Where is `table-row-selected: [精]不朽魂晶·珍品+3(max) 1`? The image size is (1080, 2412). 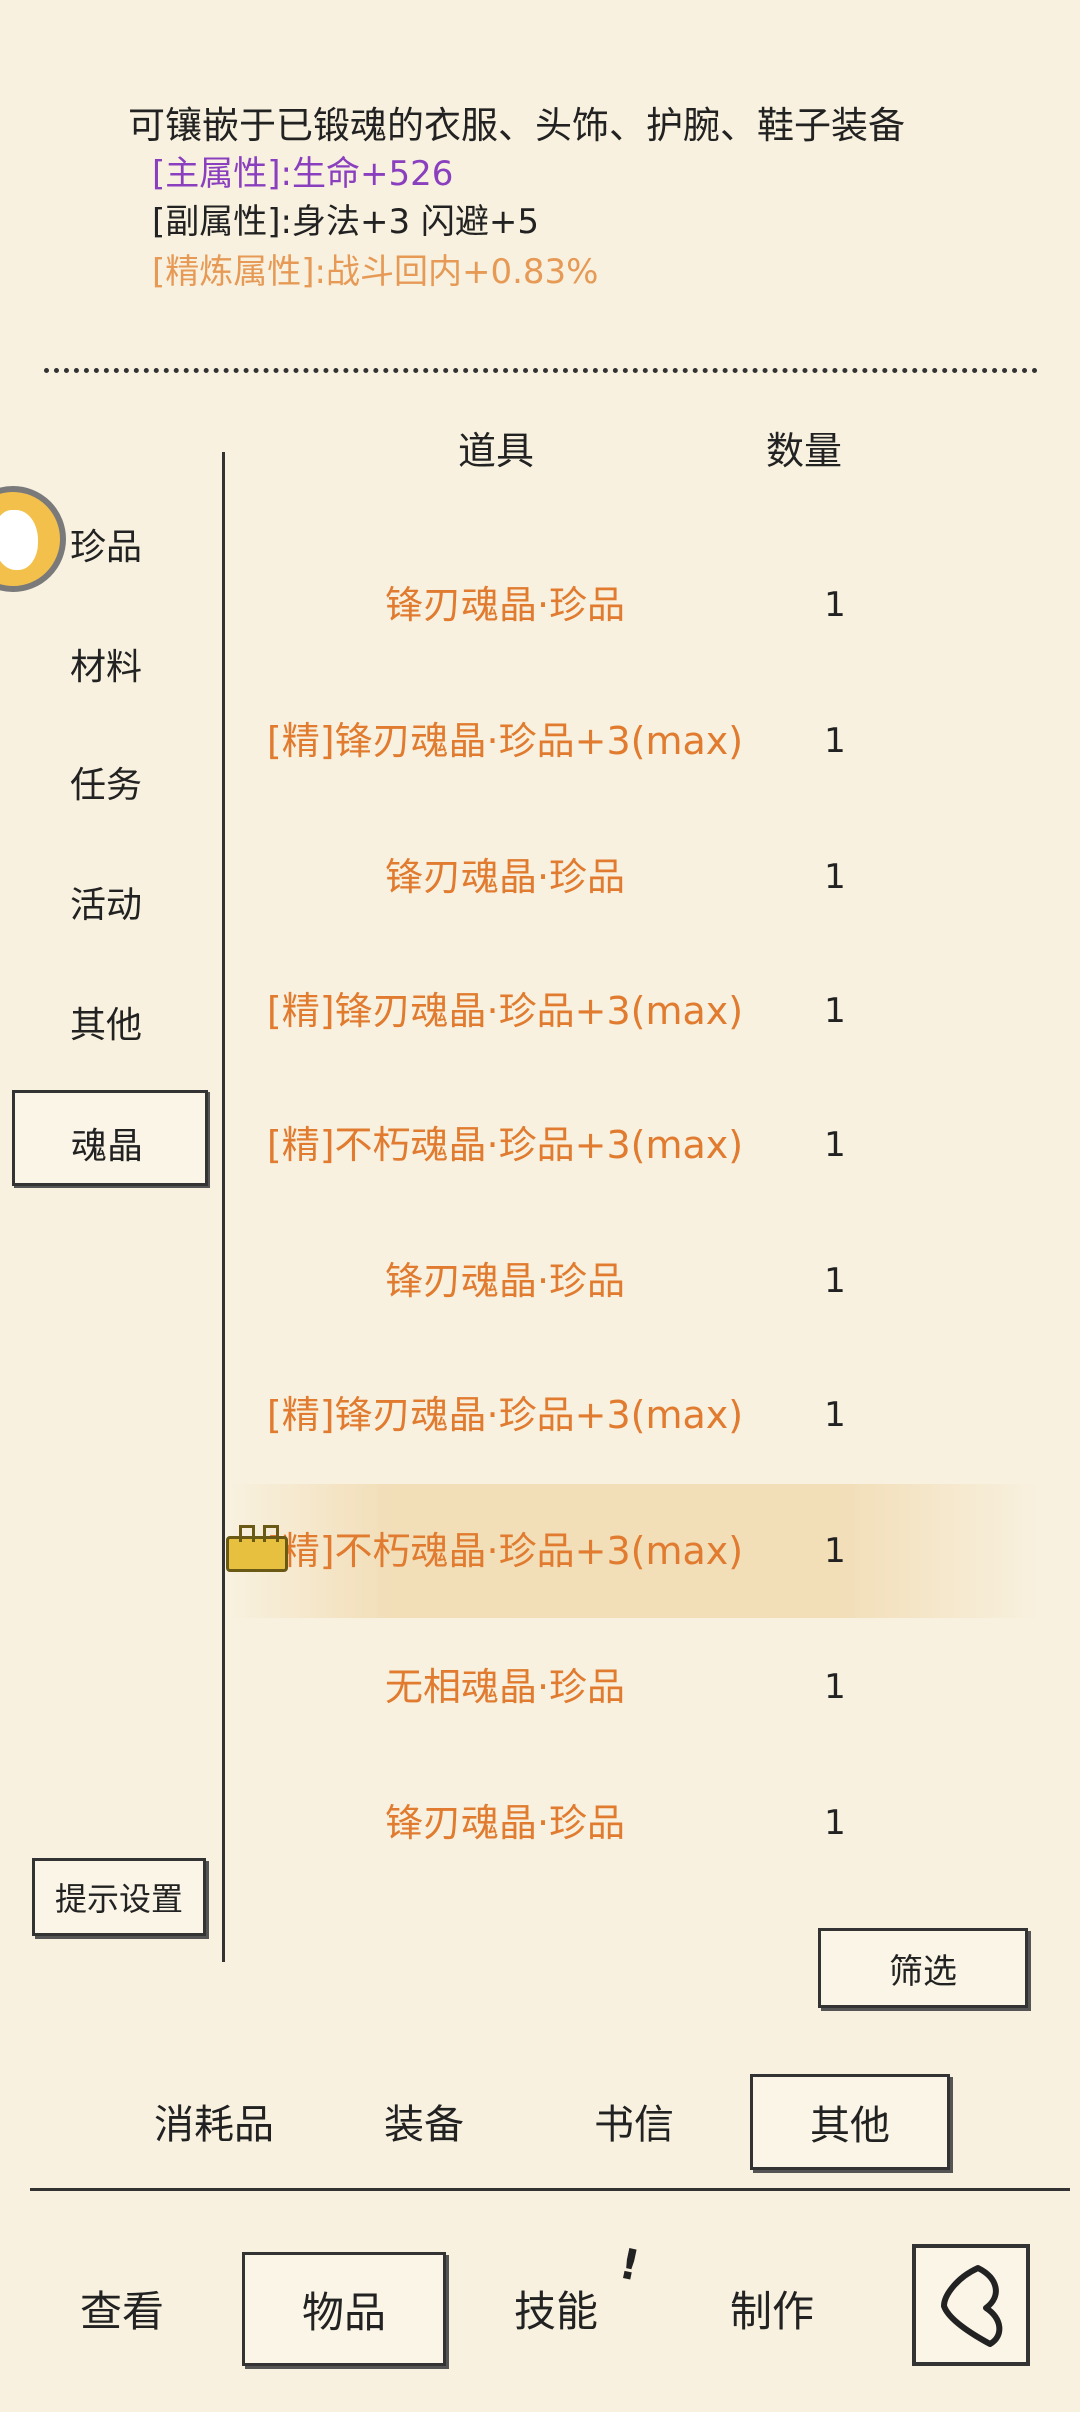 table-row-selected: [精]不朽魂晶·珍品+3(max) 1 is located at coordinates (635, 1551).